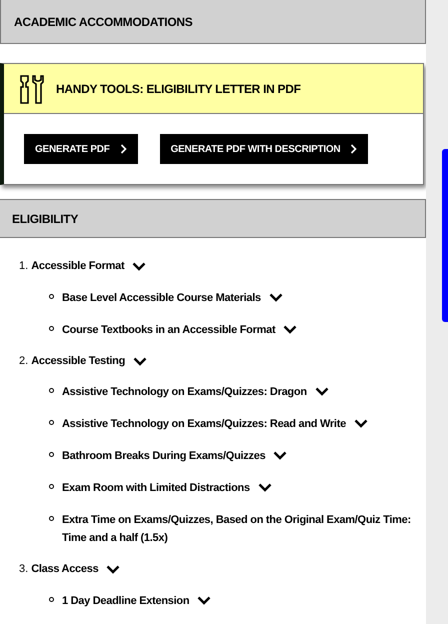  I want to click on category-label: Accessible Testing, so click(78, 360).